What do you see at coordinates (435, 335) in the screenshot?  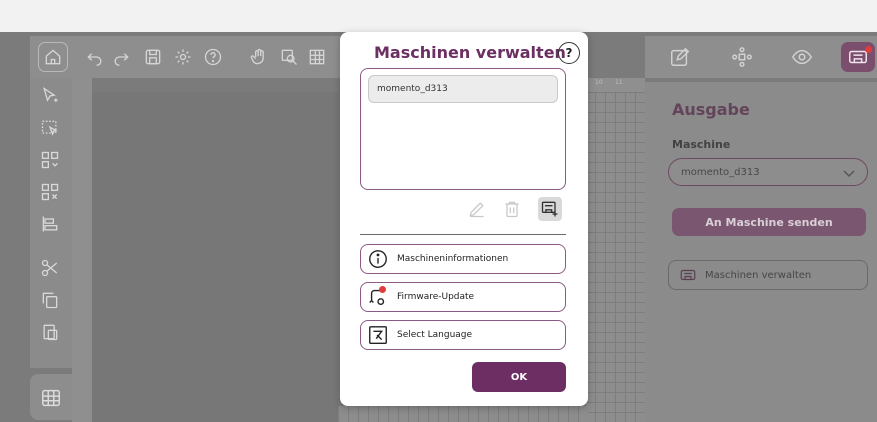 I see `select-language-label: Select Language` at bounding box center [435, 335].